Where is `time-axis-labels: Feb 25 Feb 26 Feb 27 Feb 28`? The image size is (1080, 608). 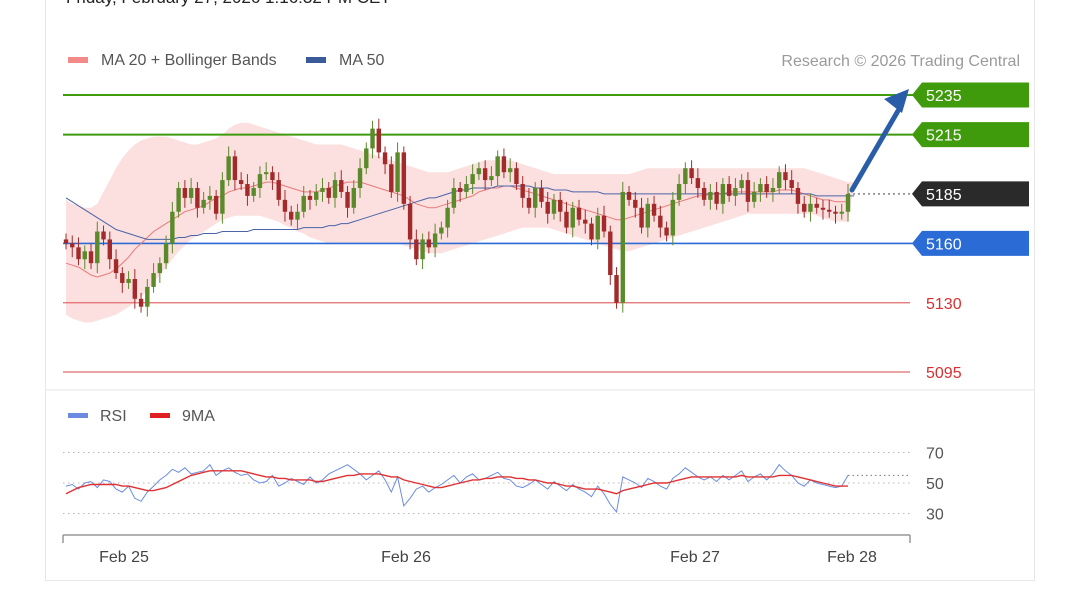
time-axis-labels: Feb 25 Feb 26 Feb 27 Feb 28 is located at coordinates (488, 557).